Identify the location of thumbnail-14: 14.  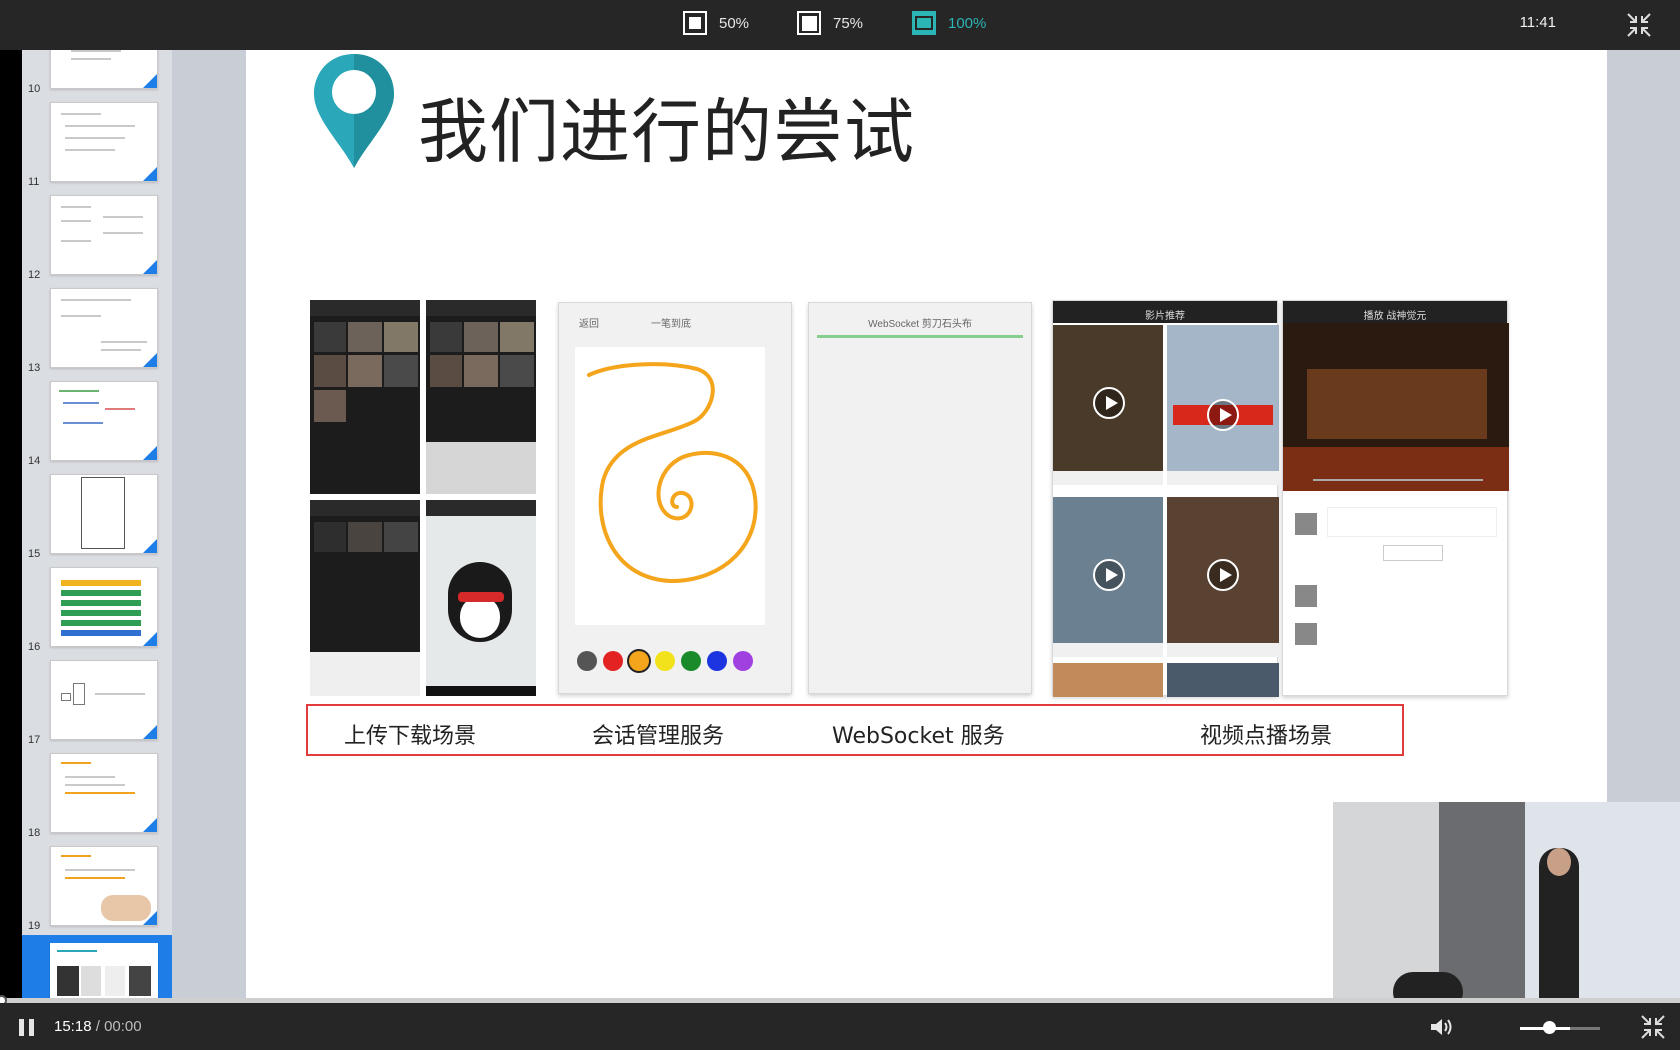
(97, 422).